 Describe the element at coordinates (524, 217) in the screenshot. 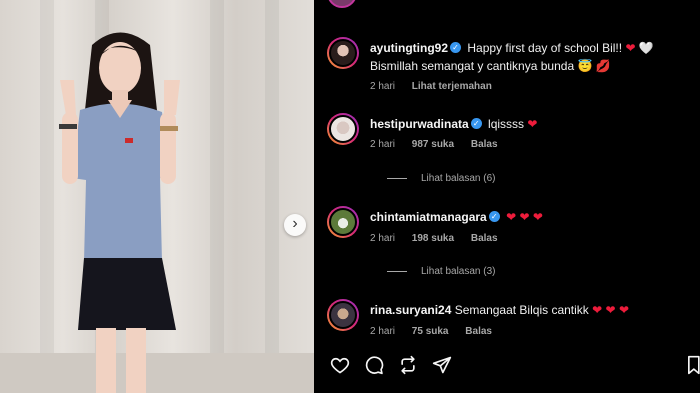

I see `comment-text: ❤ ❤ ❤` at that location.